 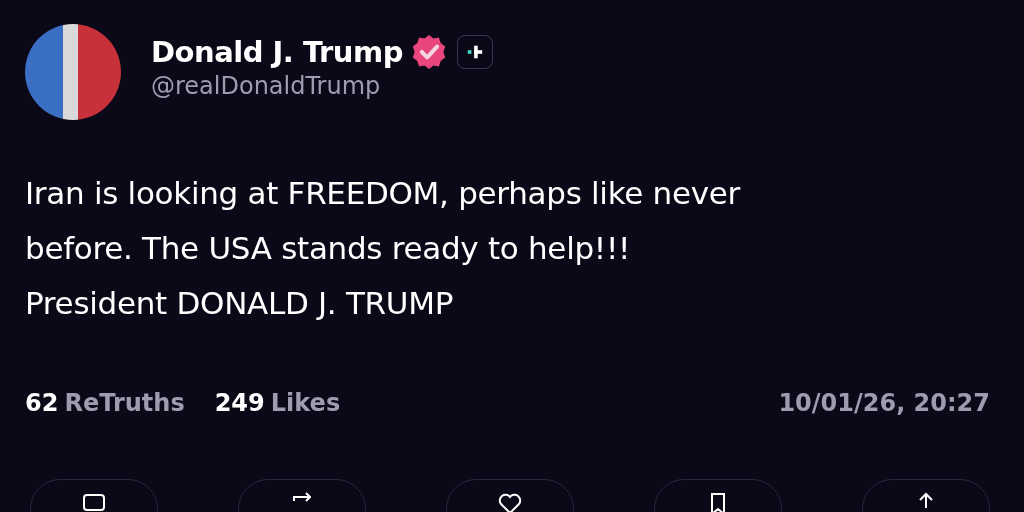 What do you see at coordinates (124, 403) in the screenshot?
I see `stat-label: ReTruths` at bounding box center [124, 403].